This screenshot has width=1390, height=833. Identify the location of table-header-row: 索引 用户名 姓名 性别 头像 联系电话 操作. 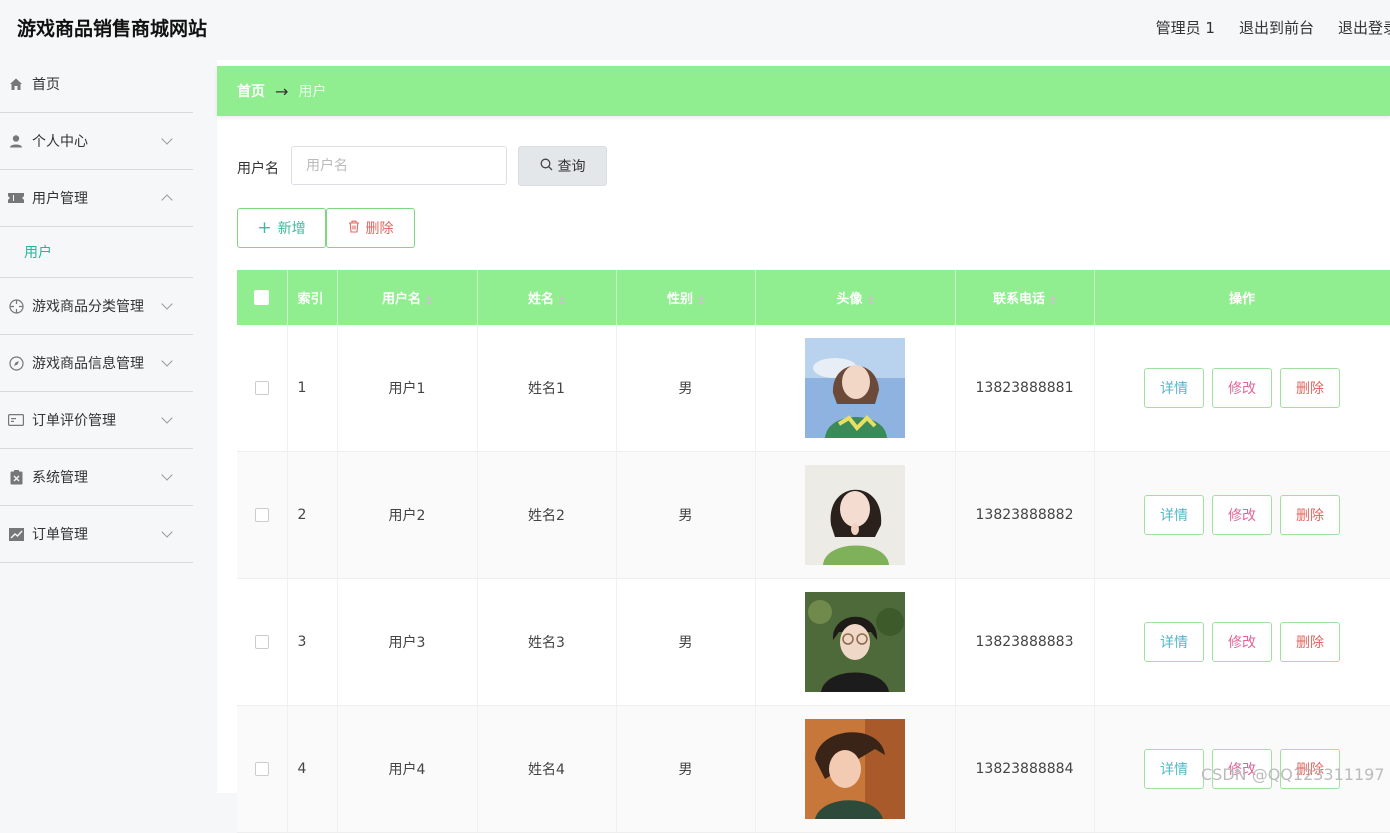
(813, 297).